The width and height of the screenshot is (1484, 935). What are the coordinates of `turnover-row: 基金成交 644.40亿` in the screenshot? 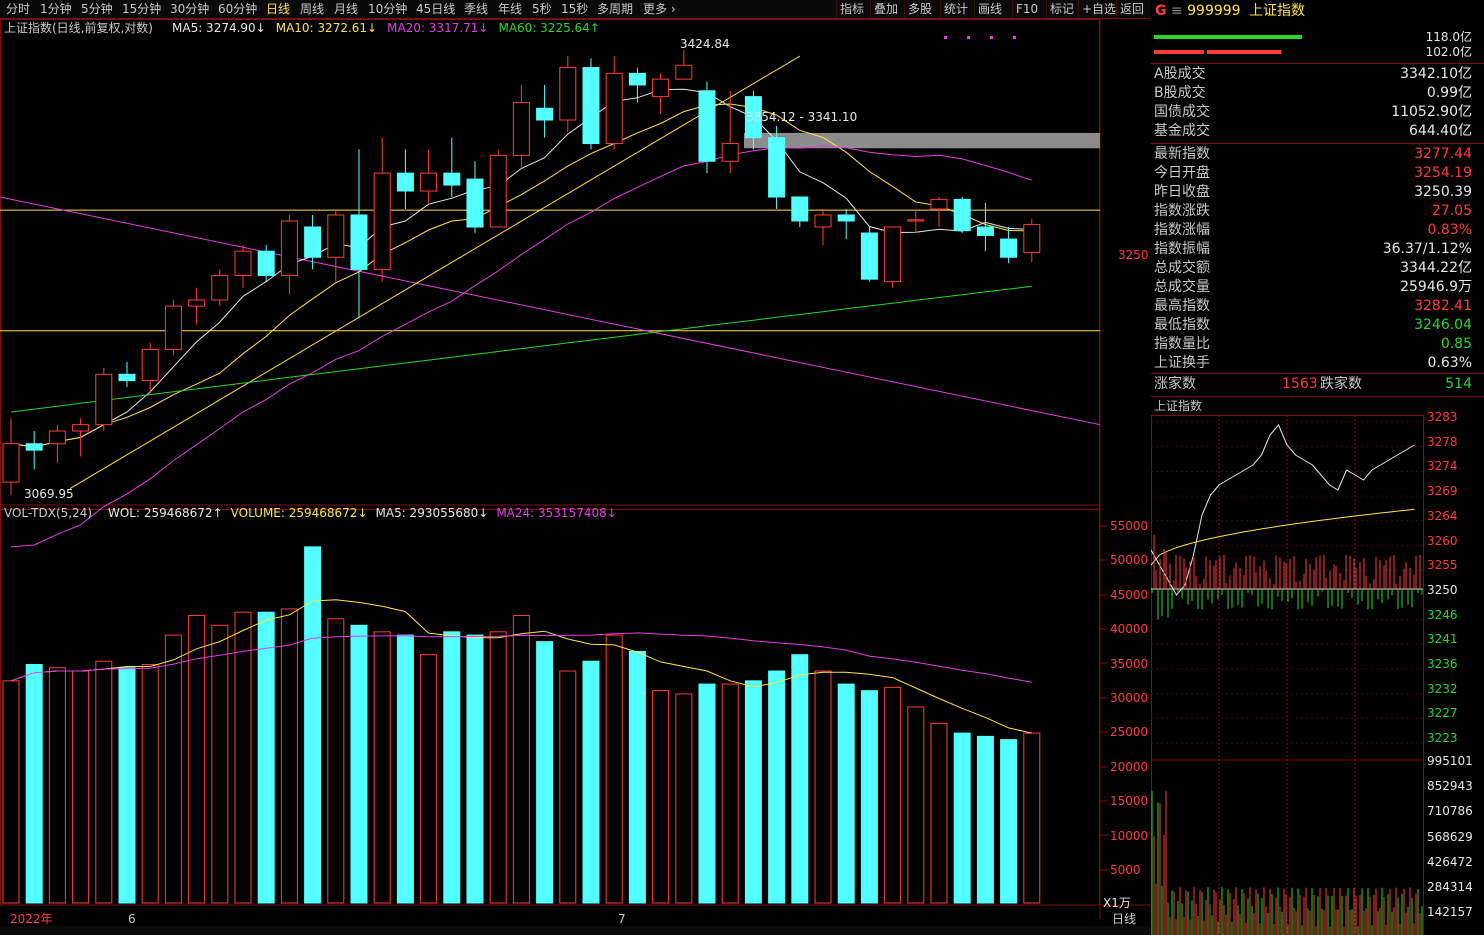 It's located at (1313, 131).